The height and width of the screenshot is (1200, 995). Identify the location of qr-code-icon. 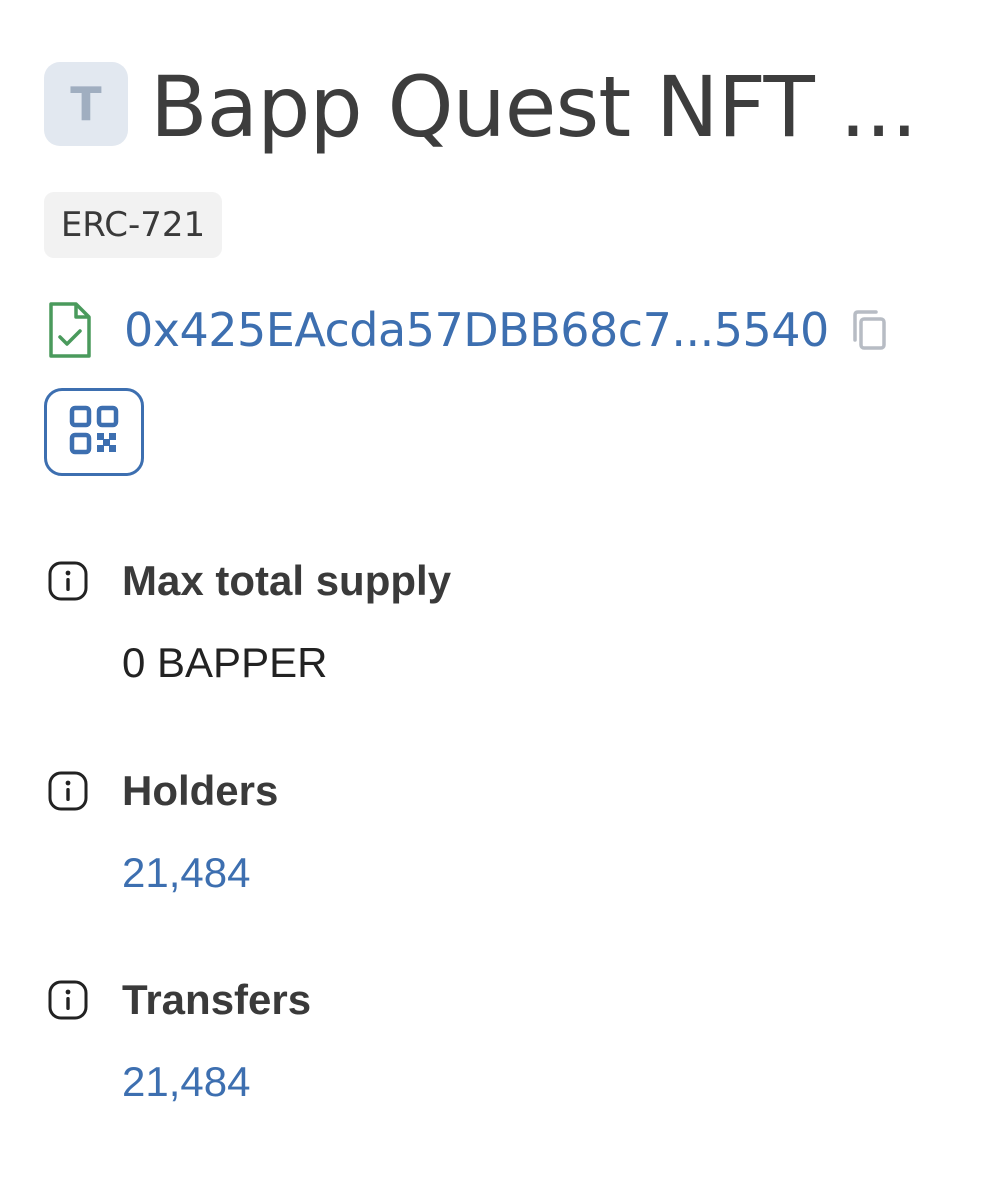
(94, 432).